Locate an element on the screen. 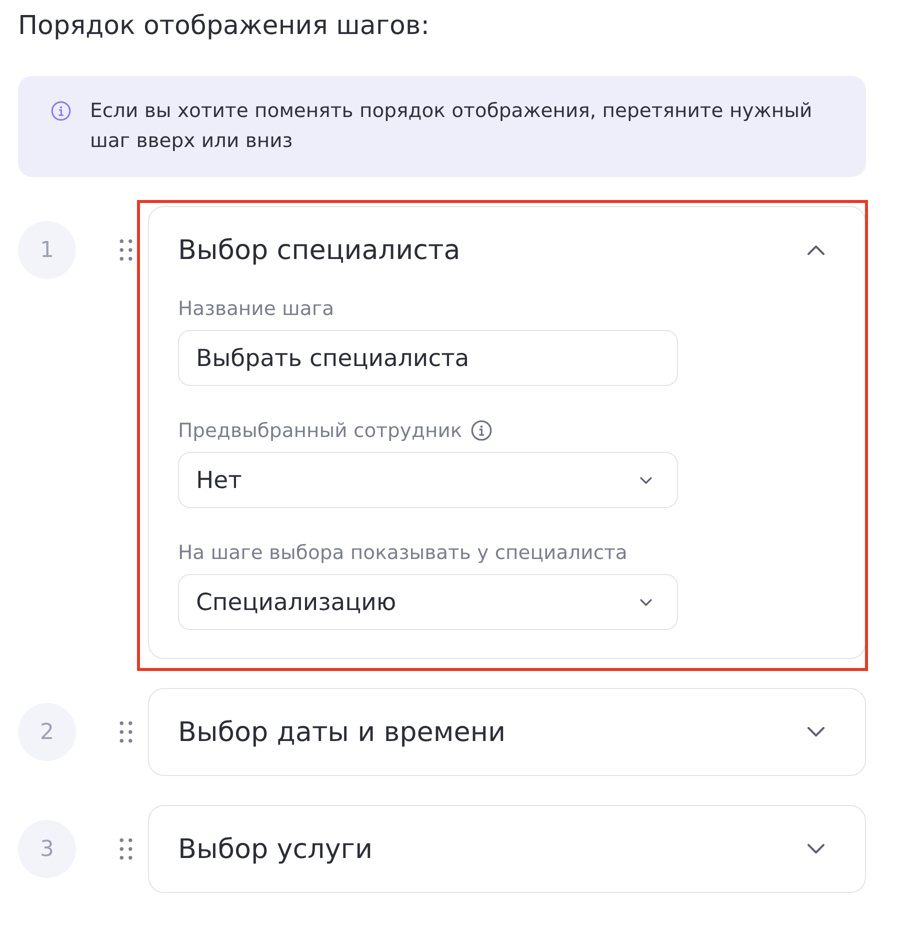 The image size is (904, 928). field-label: Предвыбранный сотрудник is located at coordinates (320, 430).